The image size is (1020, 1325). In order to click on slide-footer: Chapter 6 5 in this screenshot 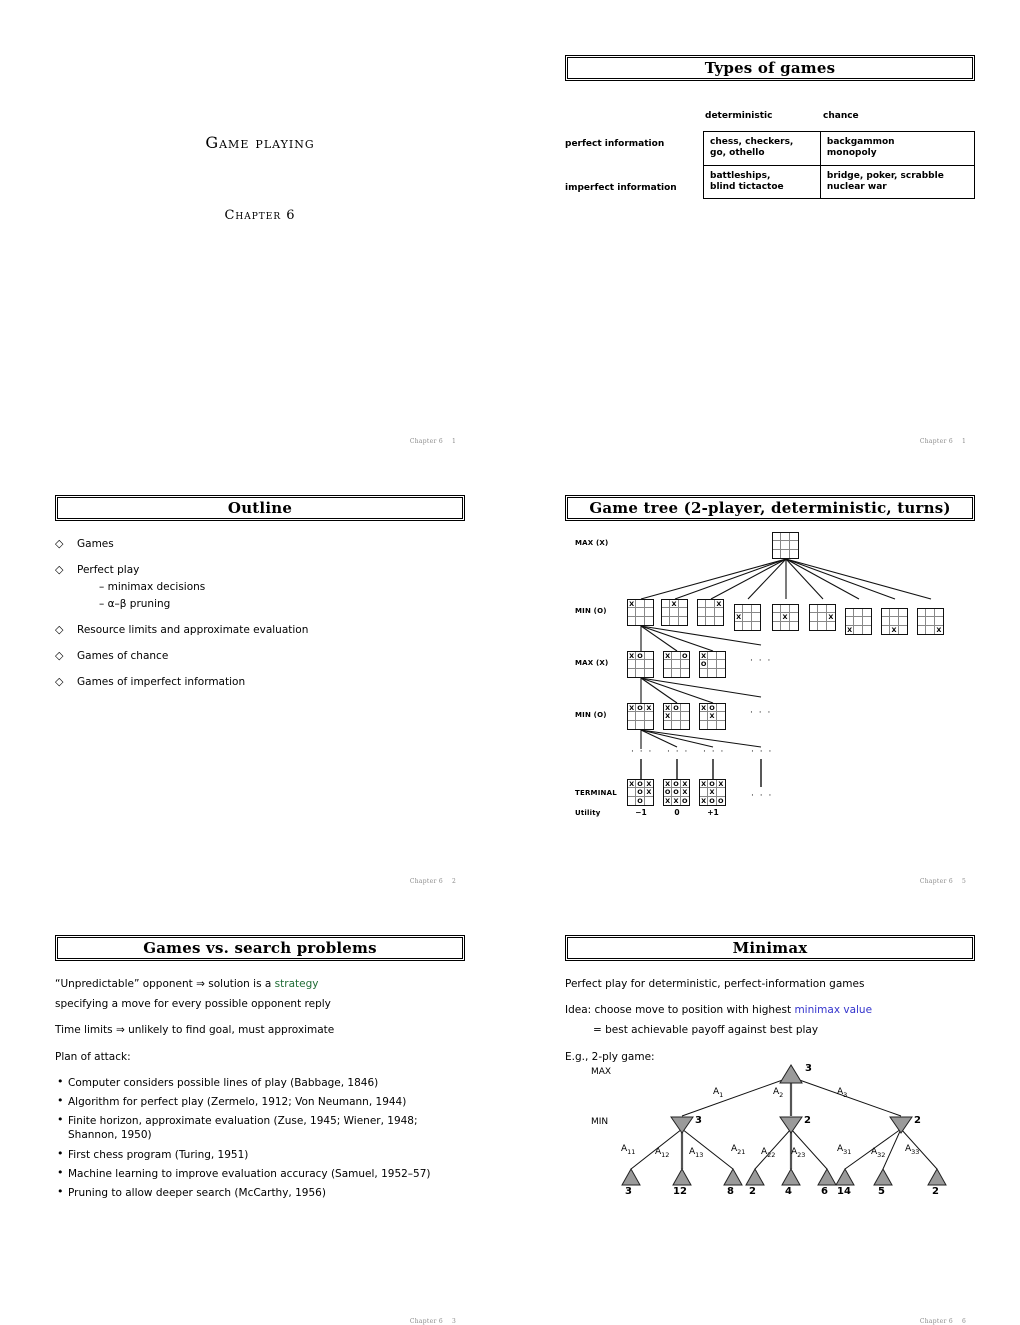, I will do `click(770, 881)`.